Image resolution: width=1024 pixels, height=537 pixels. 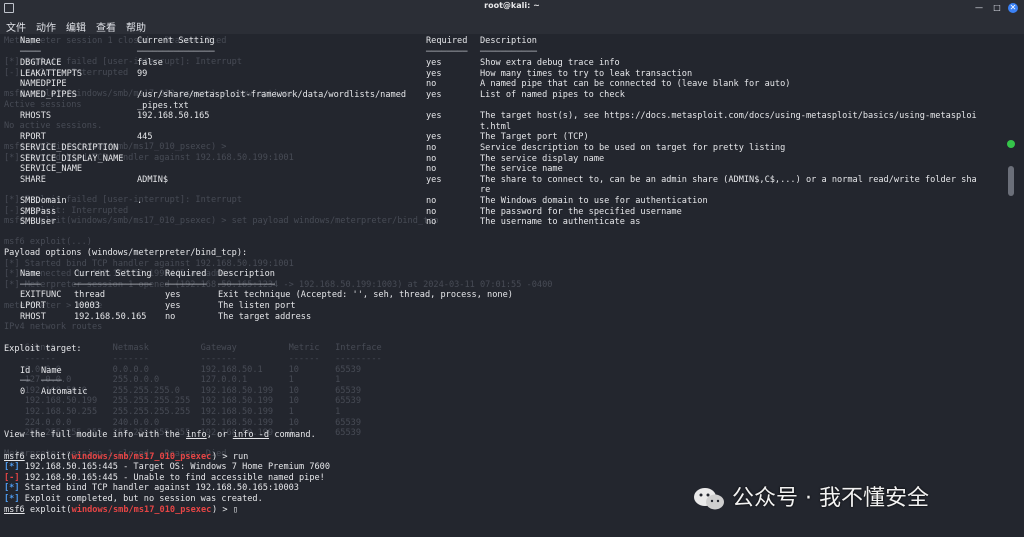 I want to click on option-cell: re, so click(x=485, y=190).